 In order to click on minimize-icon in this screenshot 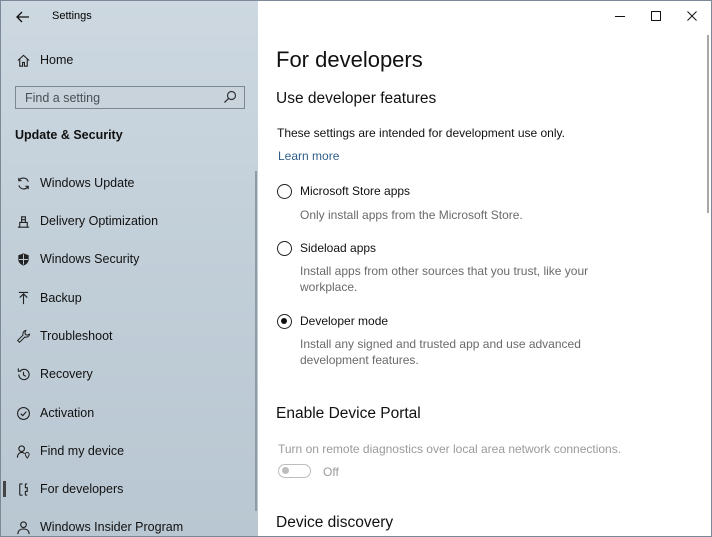, I will do `click(620, 16)`.